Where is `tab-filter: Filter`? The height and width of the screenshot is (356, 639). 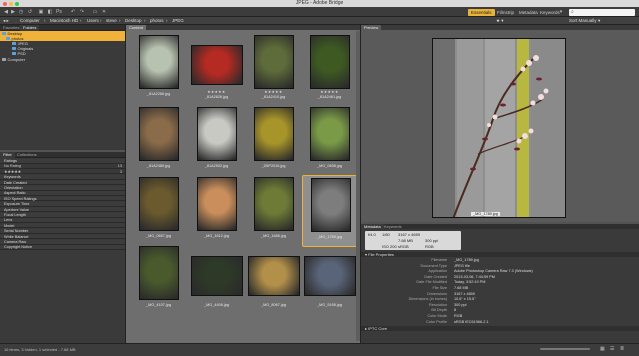
tab-filter: Filter is located at coordinates (7, 155).